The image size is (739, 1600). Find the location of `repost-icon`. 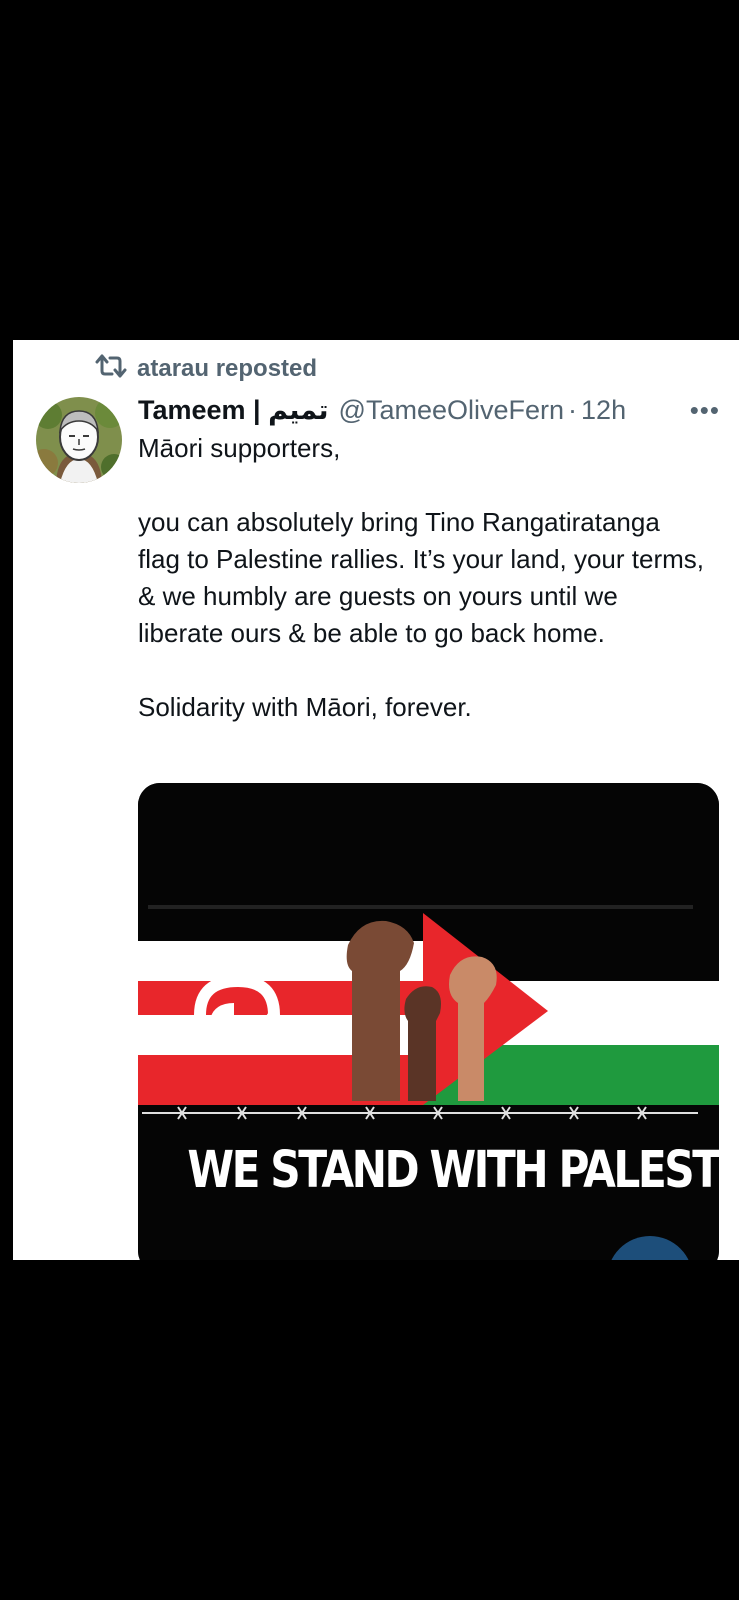

repost-icon is located at coordinates (111, 369).